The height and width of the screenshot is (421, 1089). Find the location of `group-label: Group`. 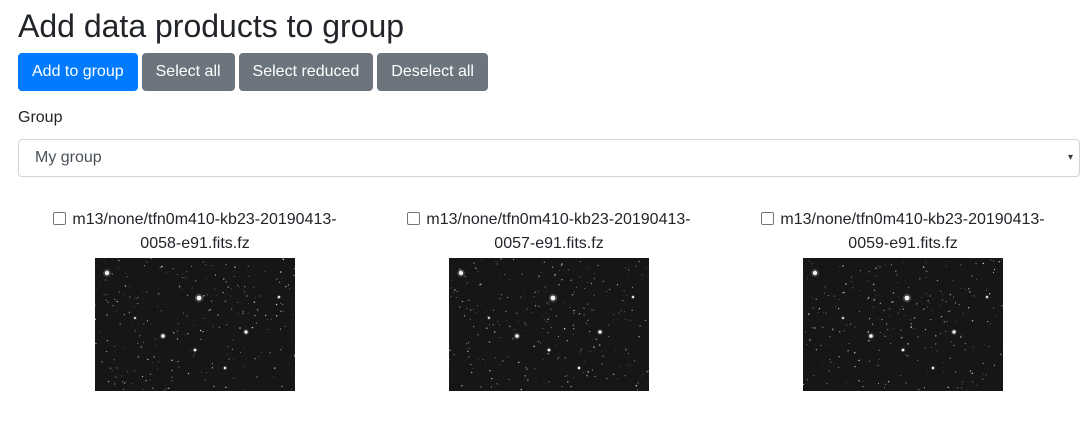

group-label: Group is located at coordinates (40, 117).